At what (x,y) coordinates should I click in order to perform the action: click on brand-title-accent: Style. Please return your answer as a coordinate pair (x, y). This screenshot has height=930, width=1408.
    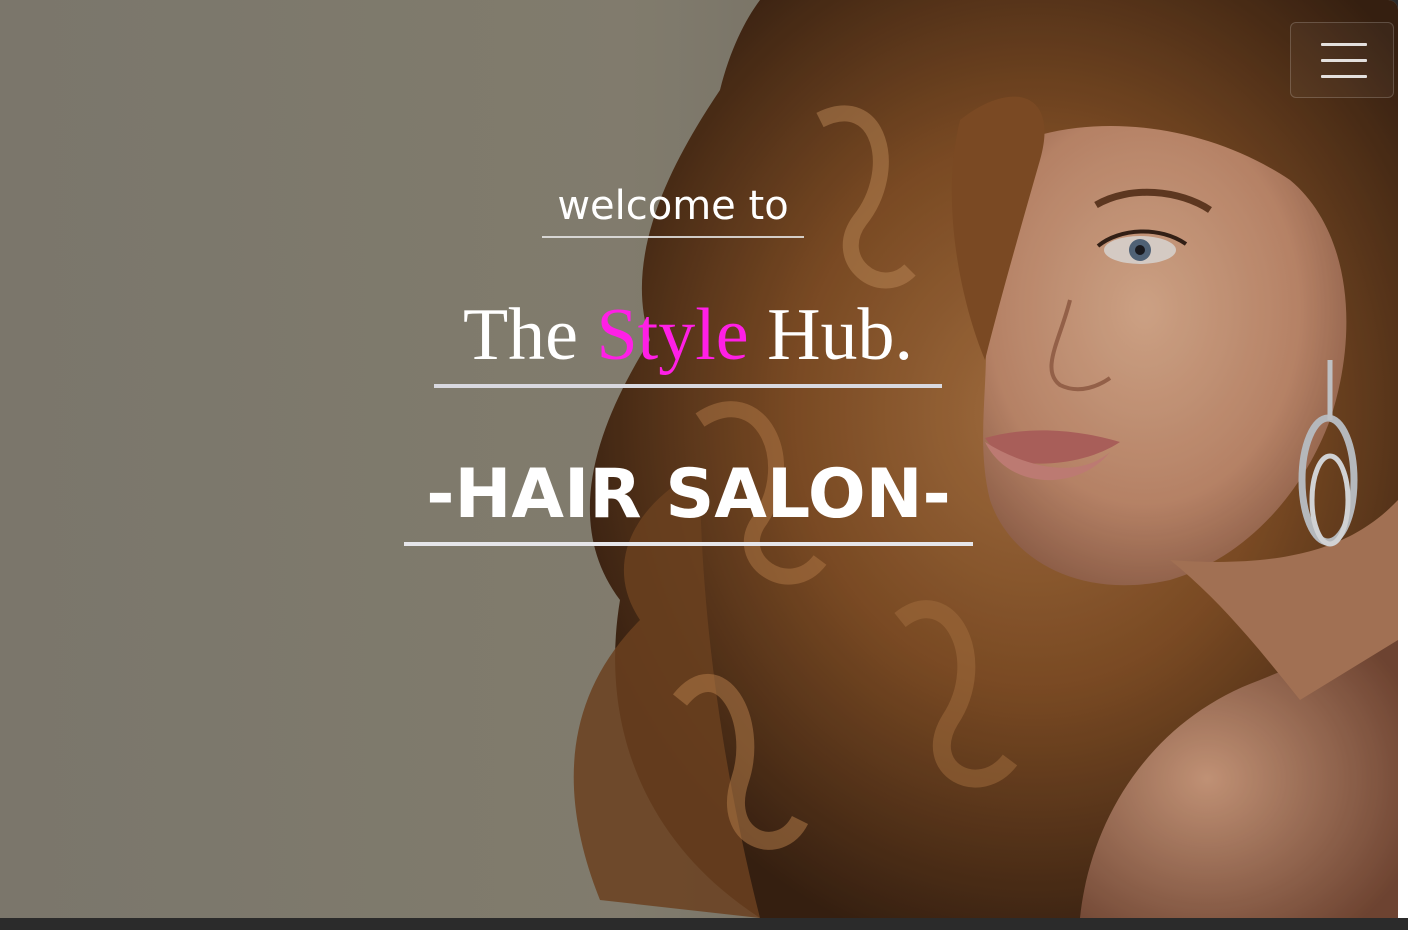
    Looking at the image, I should click on (672, 335).